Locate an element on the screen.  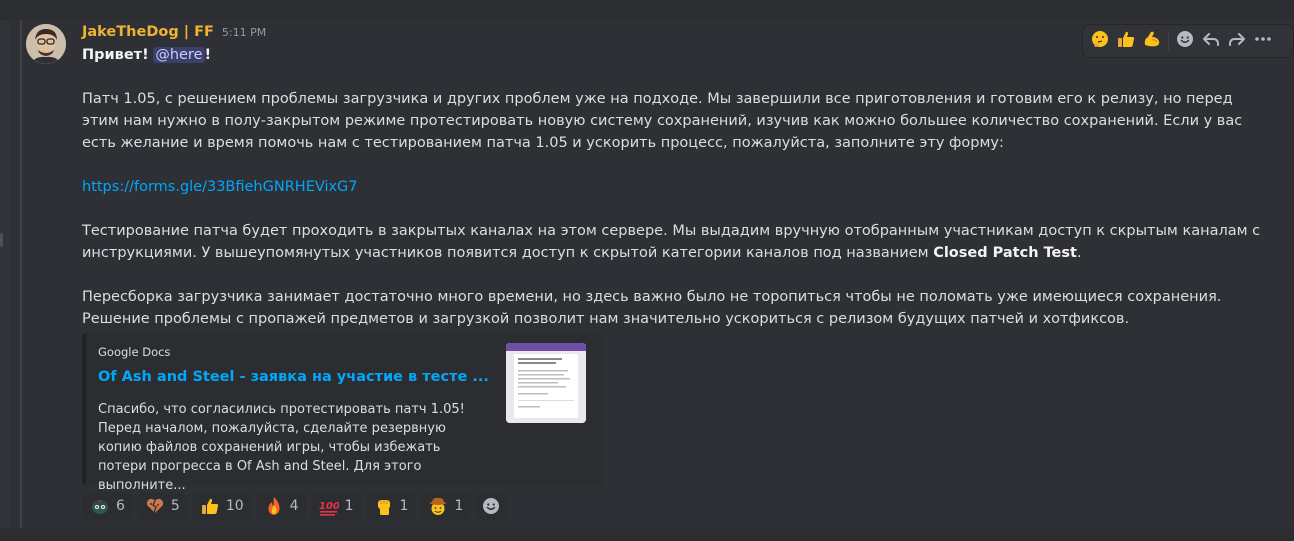
reaction-raised-fist: 1 is located at coordinates (391, 506).